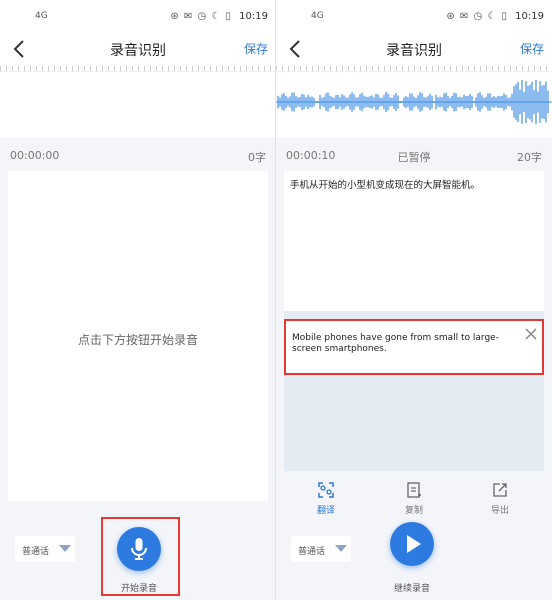 The image size is (552, 600). What do you see at coordinates (414, 102) in the screenshot?
I see `waveform-graph` at bounding box center [414, 102].